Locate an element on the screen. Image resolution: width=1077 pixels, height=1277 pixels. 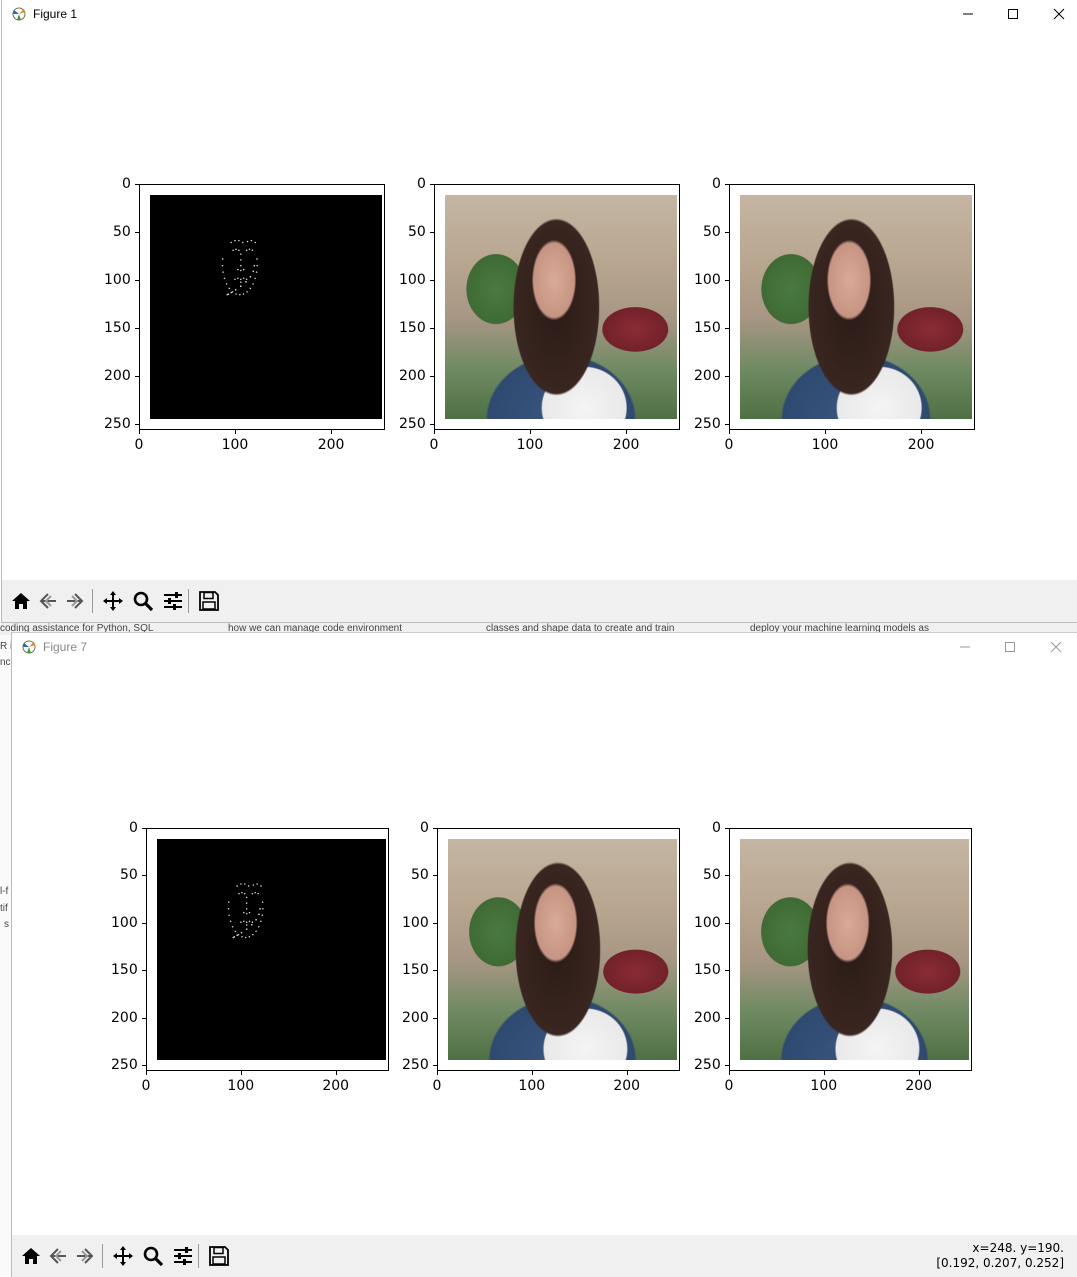
pixel-value: [0.192, 0.207, 0.252] is located at coordinates (1000, 1263).